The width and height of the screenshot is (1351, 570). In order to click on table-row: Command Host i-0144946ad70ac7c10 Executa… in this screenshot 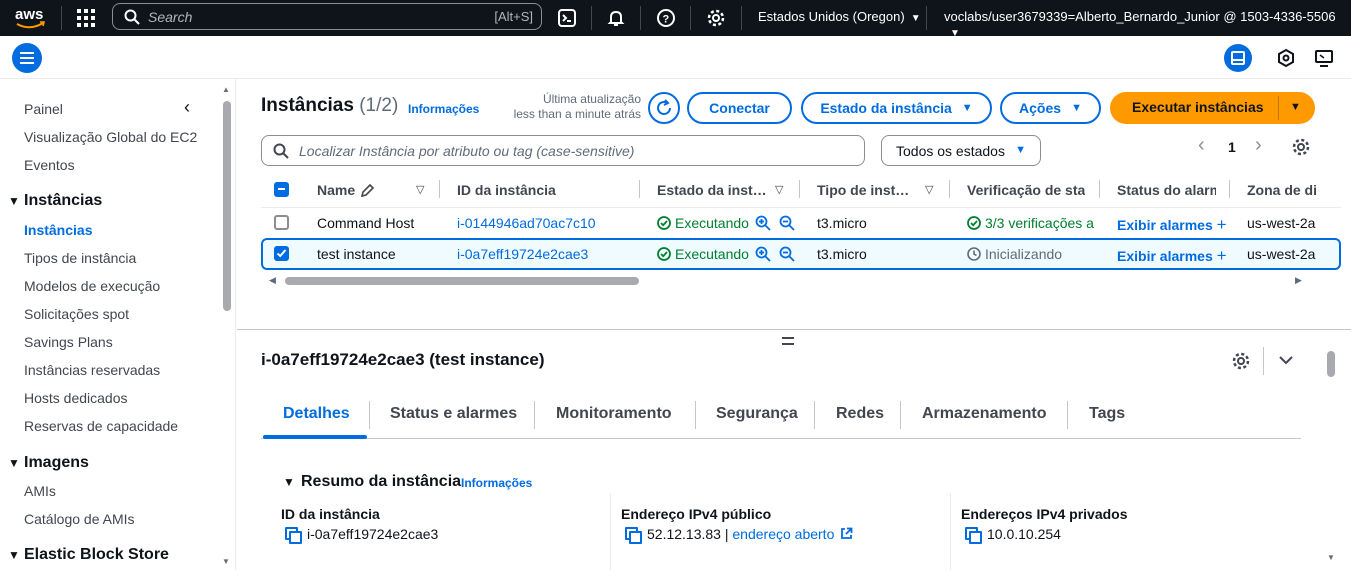, I will do `click(801, 223)`.